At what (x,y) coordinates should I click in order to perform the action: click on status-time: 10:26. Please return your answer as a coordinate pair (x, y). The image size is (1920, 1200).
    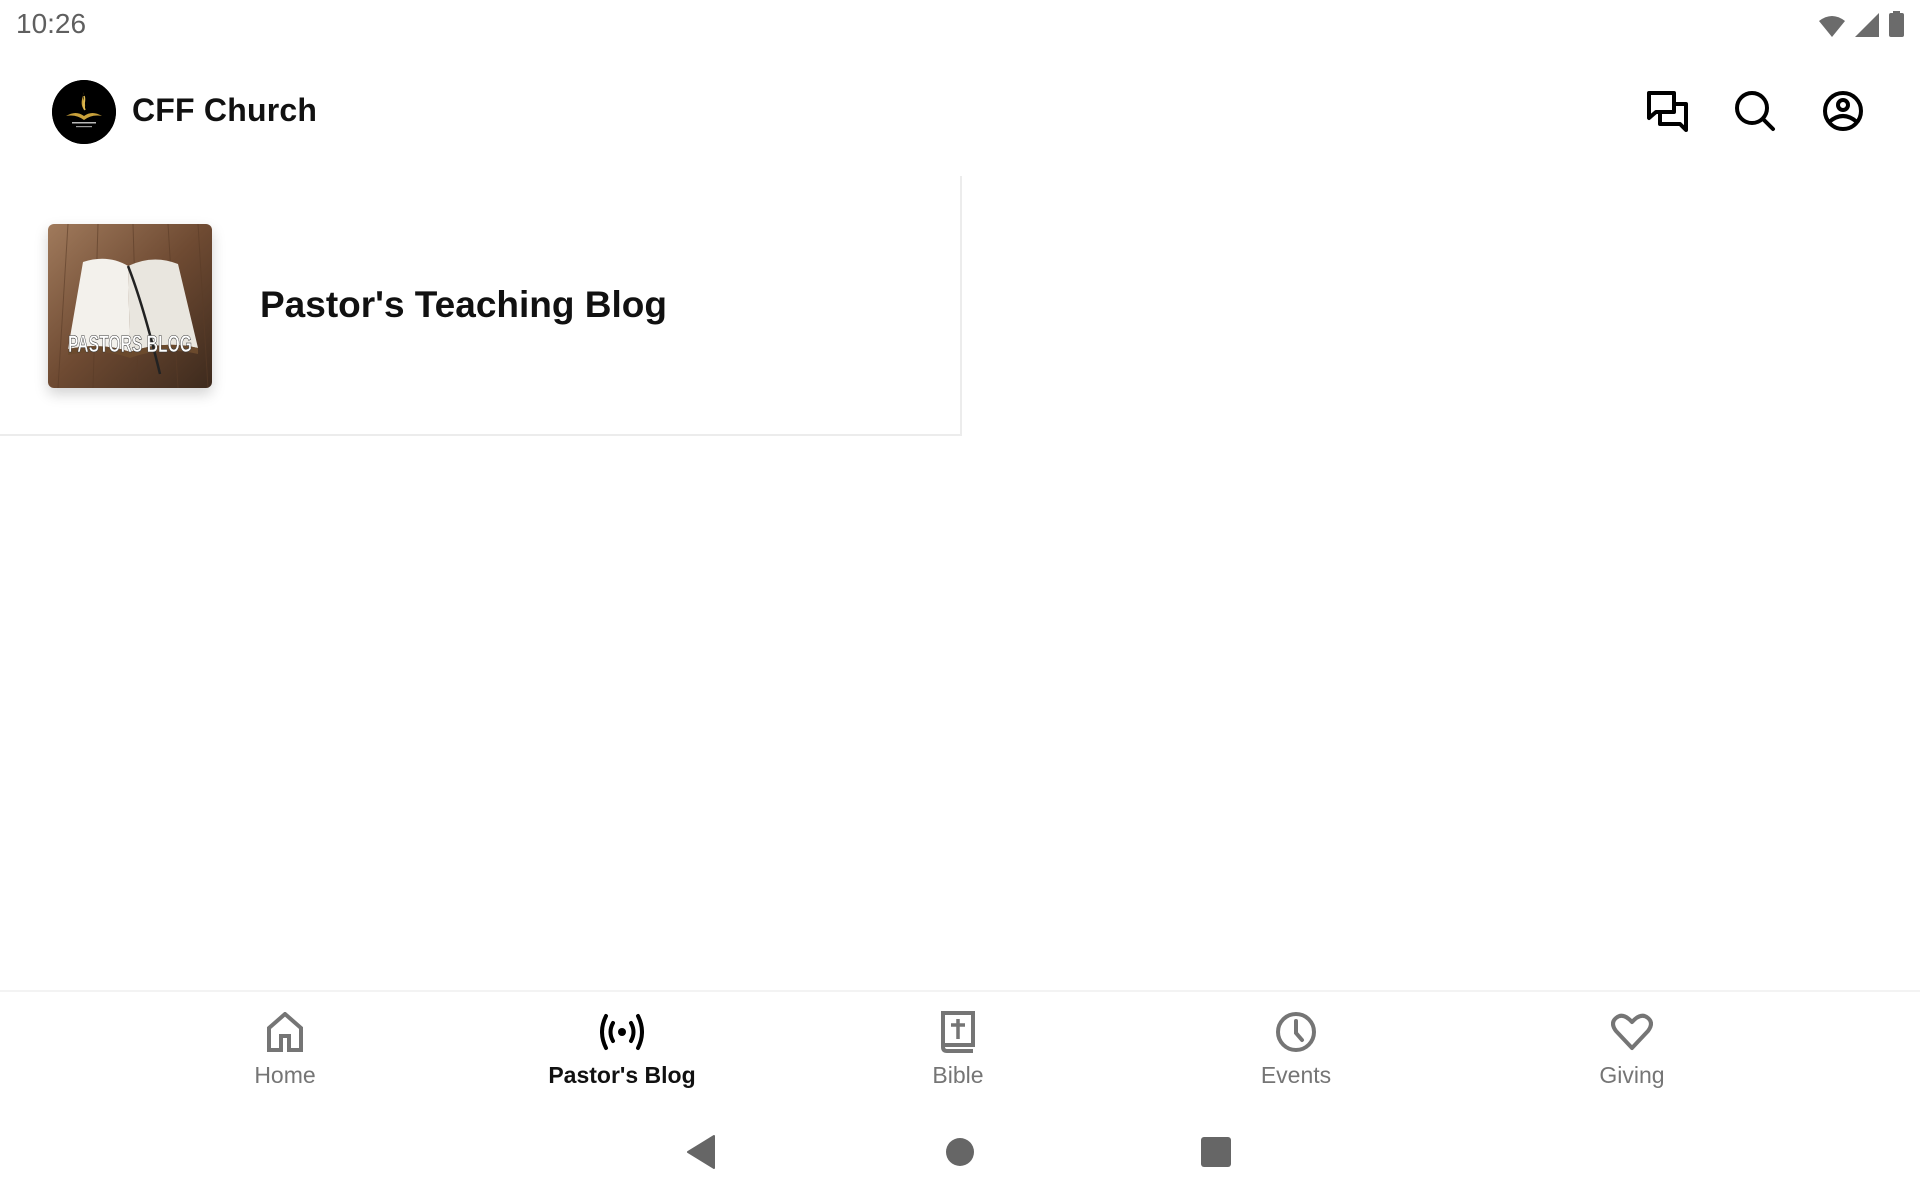
    Looking at the image, I should click on (51, 23).